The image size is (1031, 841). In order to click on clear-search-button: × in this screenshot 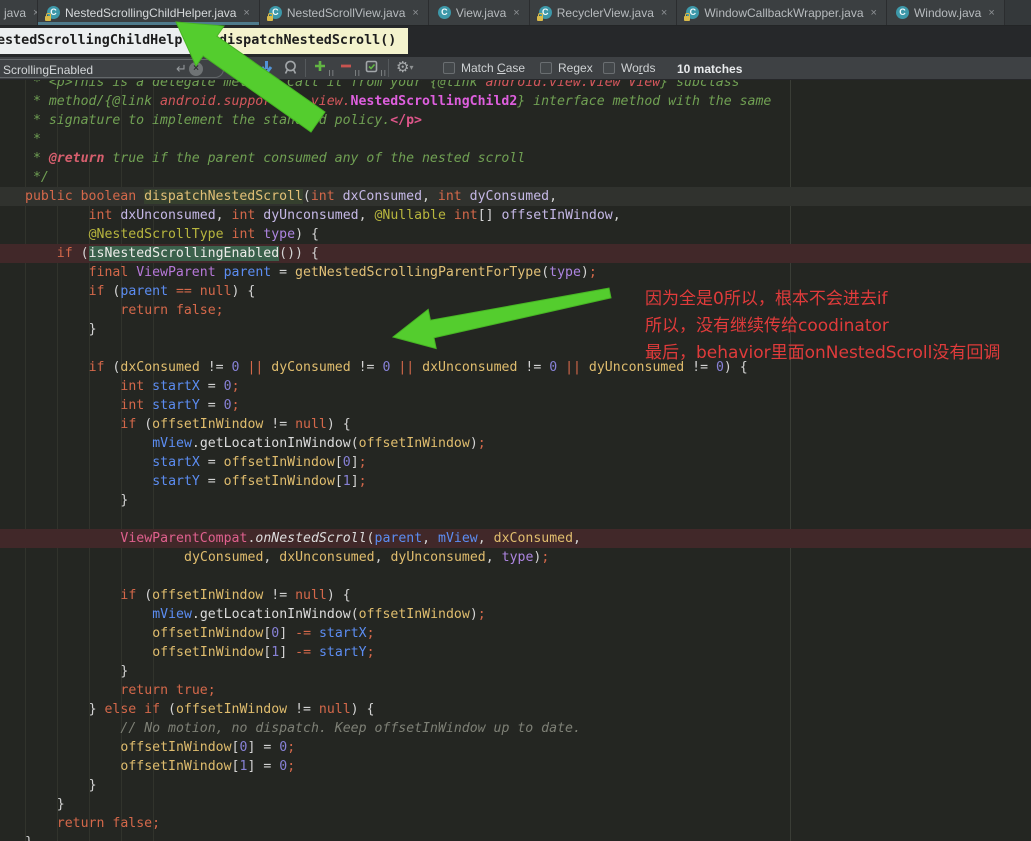, I will do `click(196, 69)`.